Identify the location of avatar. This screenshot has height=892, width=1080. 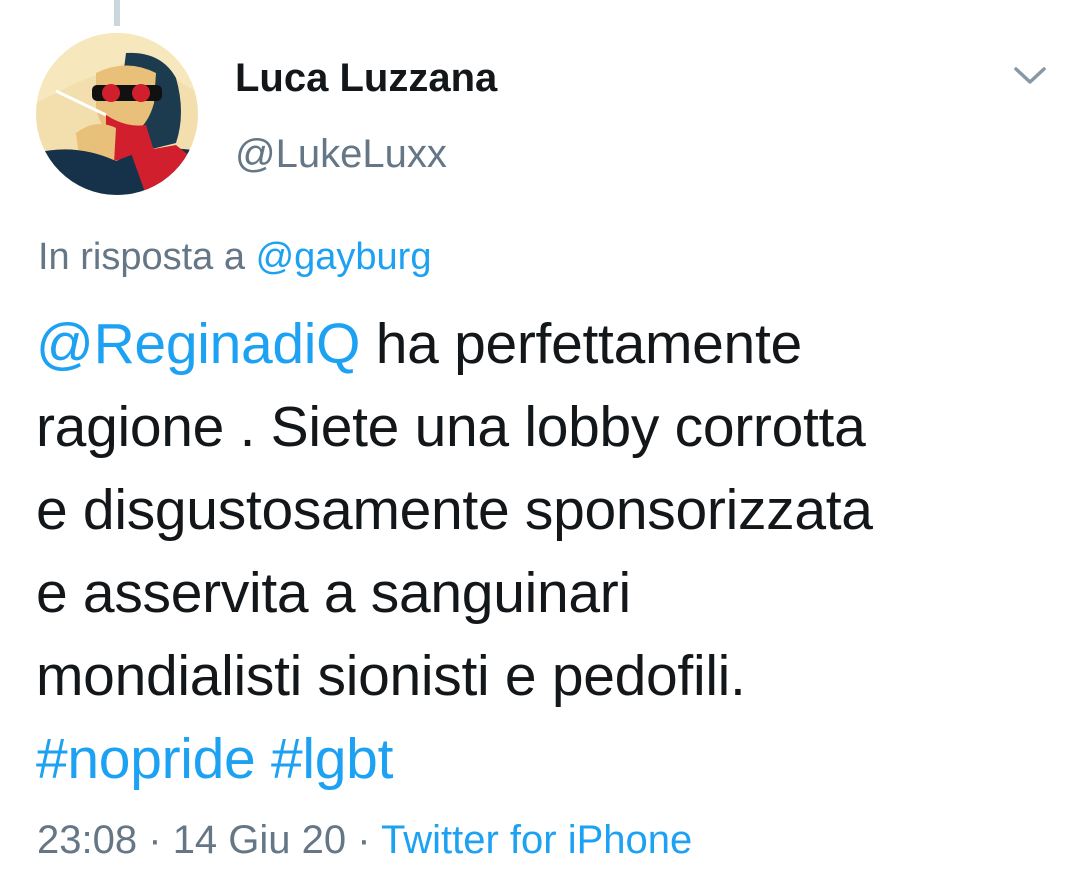
(117, 114).